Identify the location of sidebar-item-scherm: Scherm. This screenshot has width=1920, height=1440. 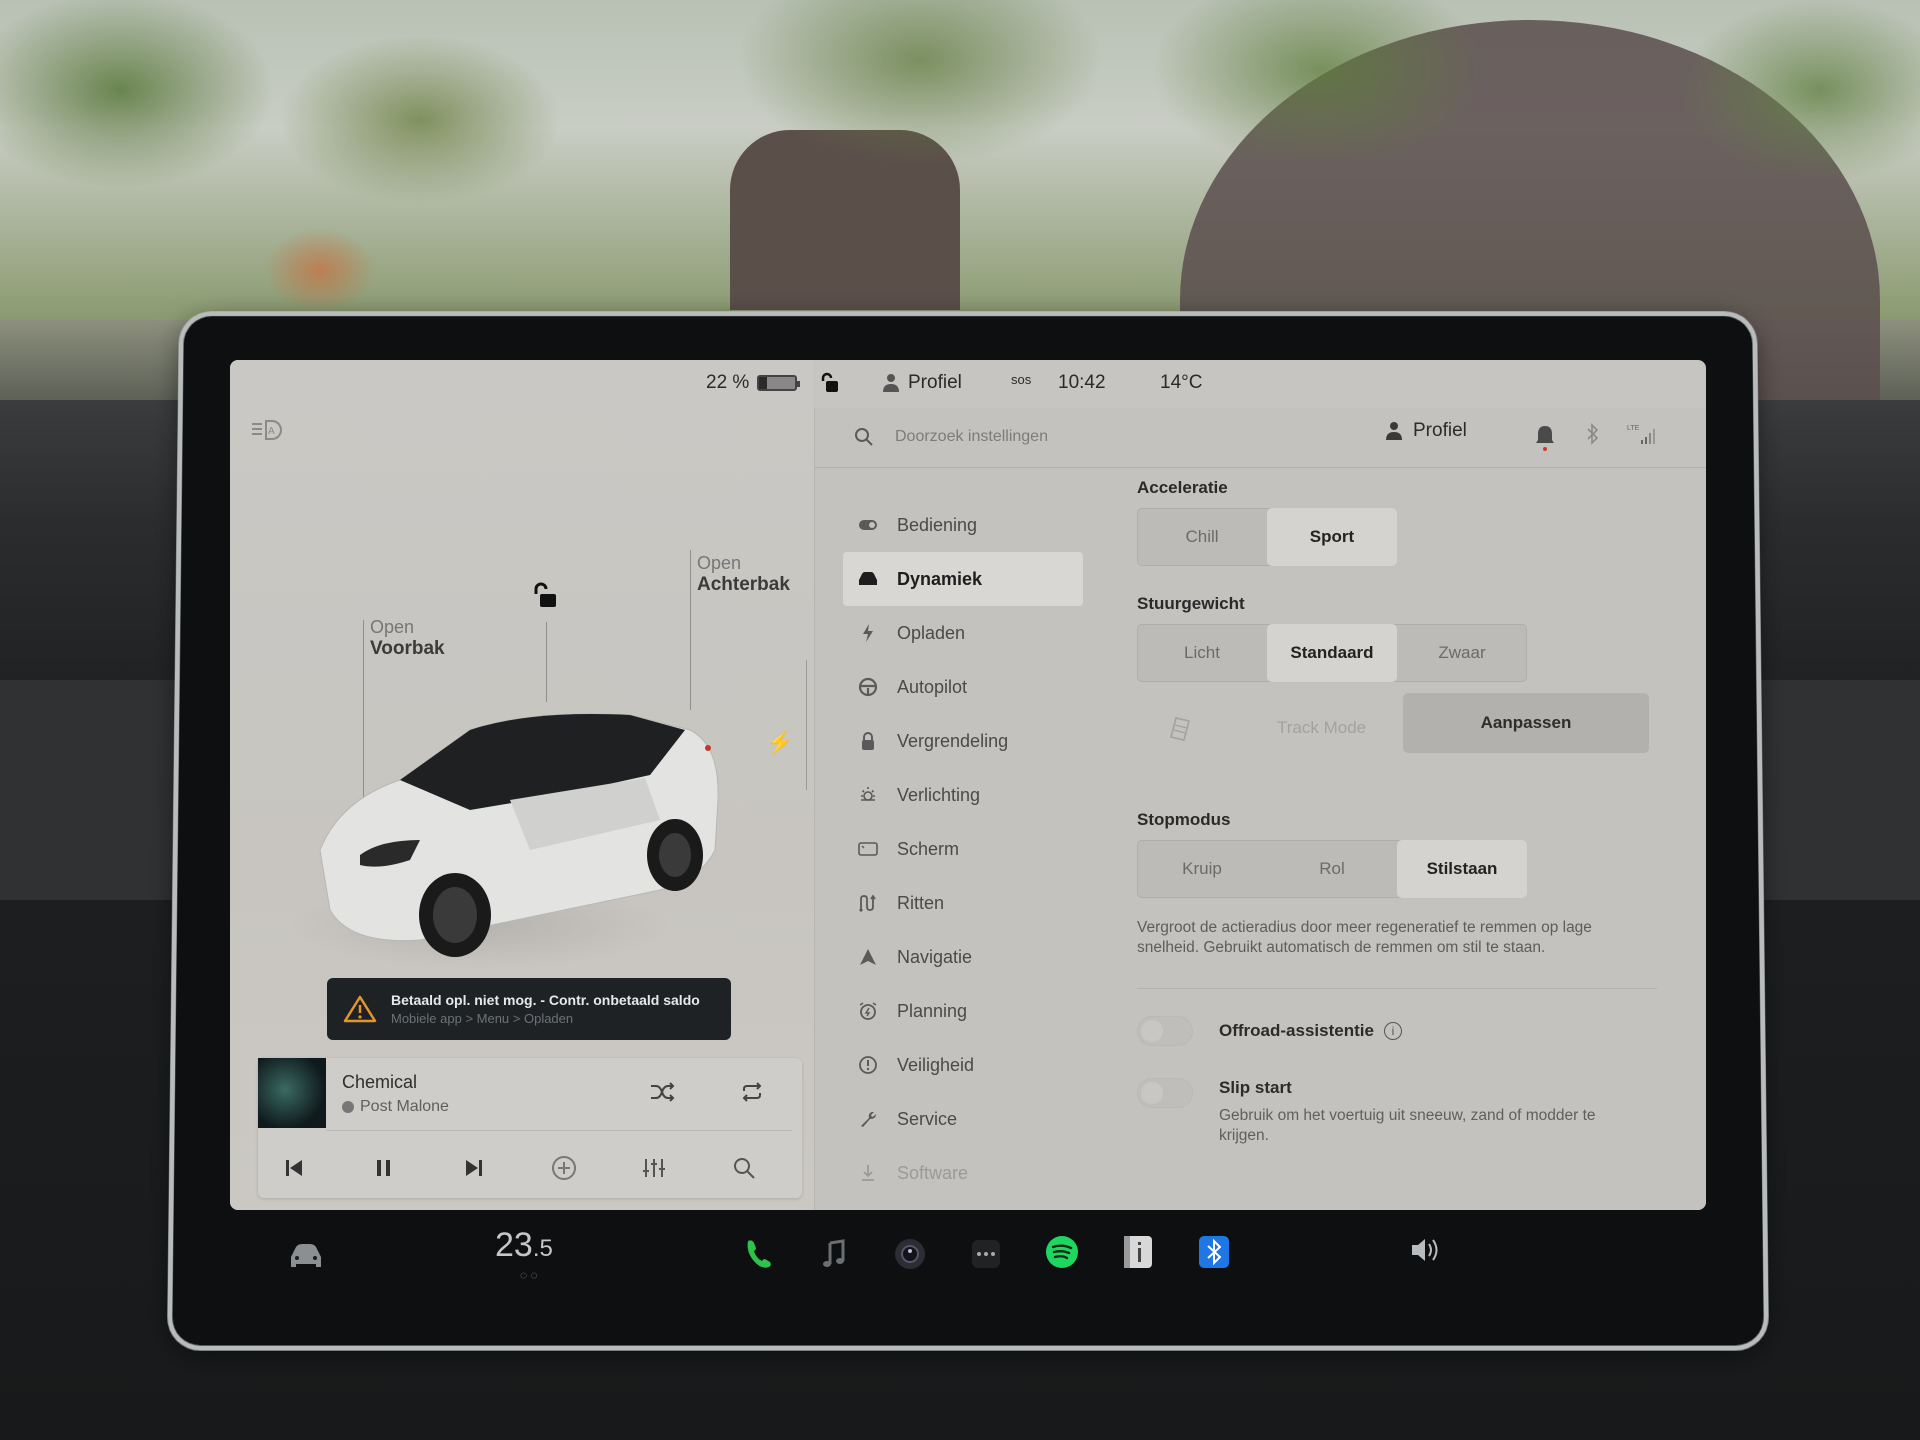
(963, 849).